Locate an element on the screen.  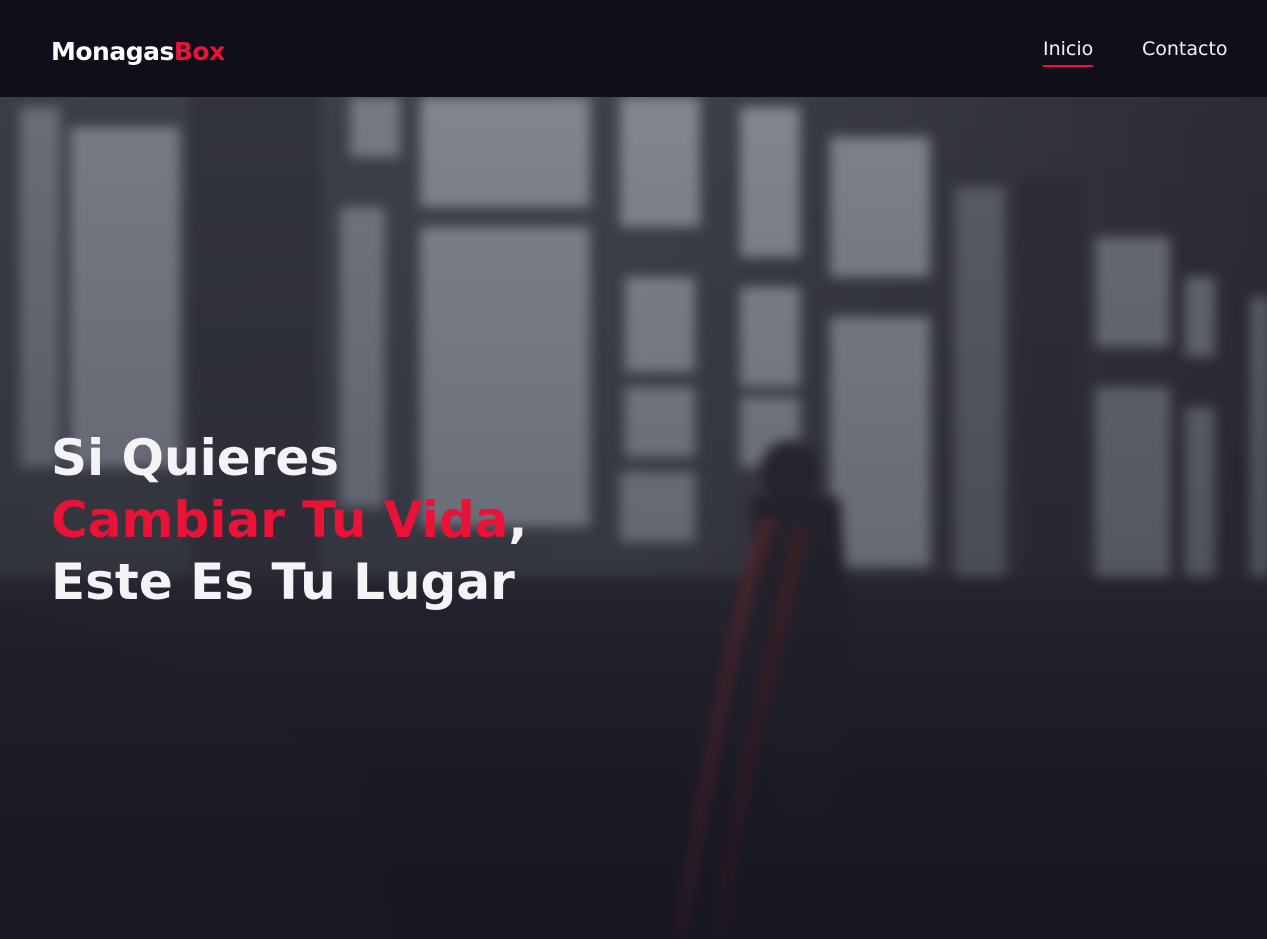
headline-line-1: Si Quieres is located at coordinates (195, 458).